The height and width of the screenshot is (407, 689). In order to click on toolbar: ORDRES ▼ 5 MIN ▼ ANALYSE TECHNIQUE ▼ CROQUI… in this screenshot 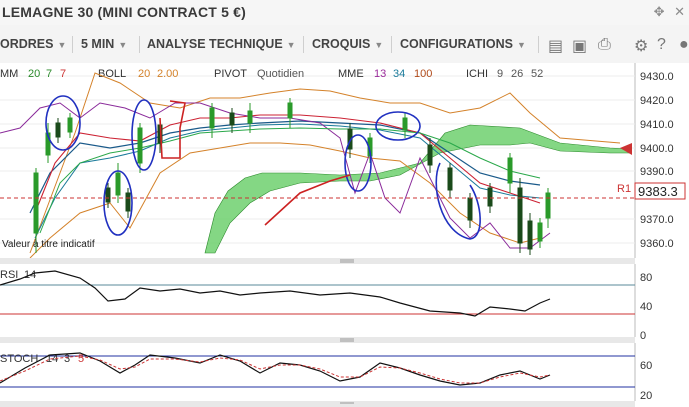, I will do `click(344, 44)`.